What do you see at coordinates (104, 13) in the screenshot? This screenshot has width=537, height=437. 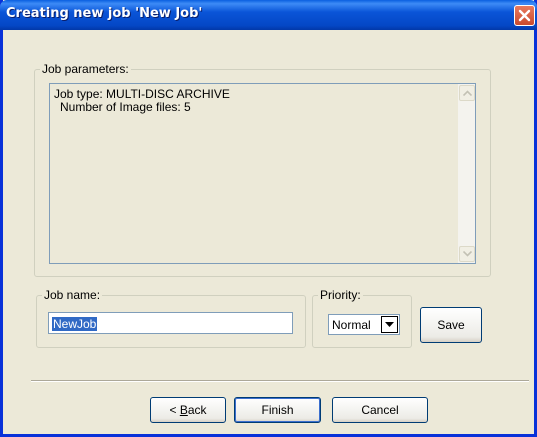 I see `window-title: Creating new job 'New Job'` at bounding box center [104, 13].